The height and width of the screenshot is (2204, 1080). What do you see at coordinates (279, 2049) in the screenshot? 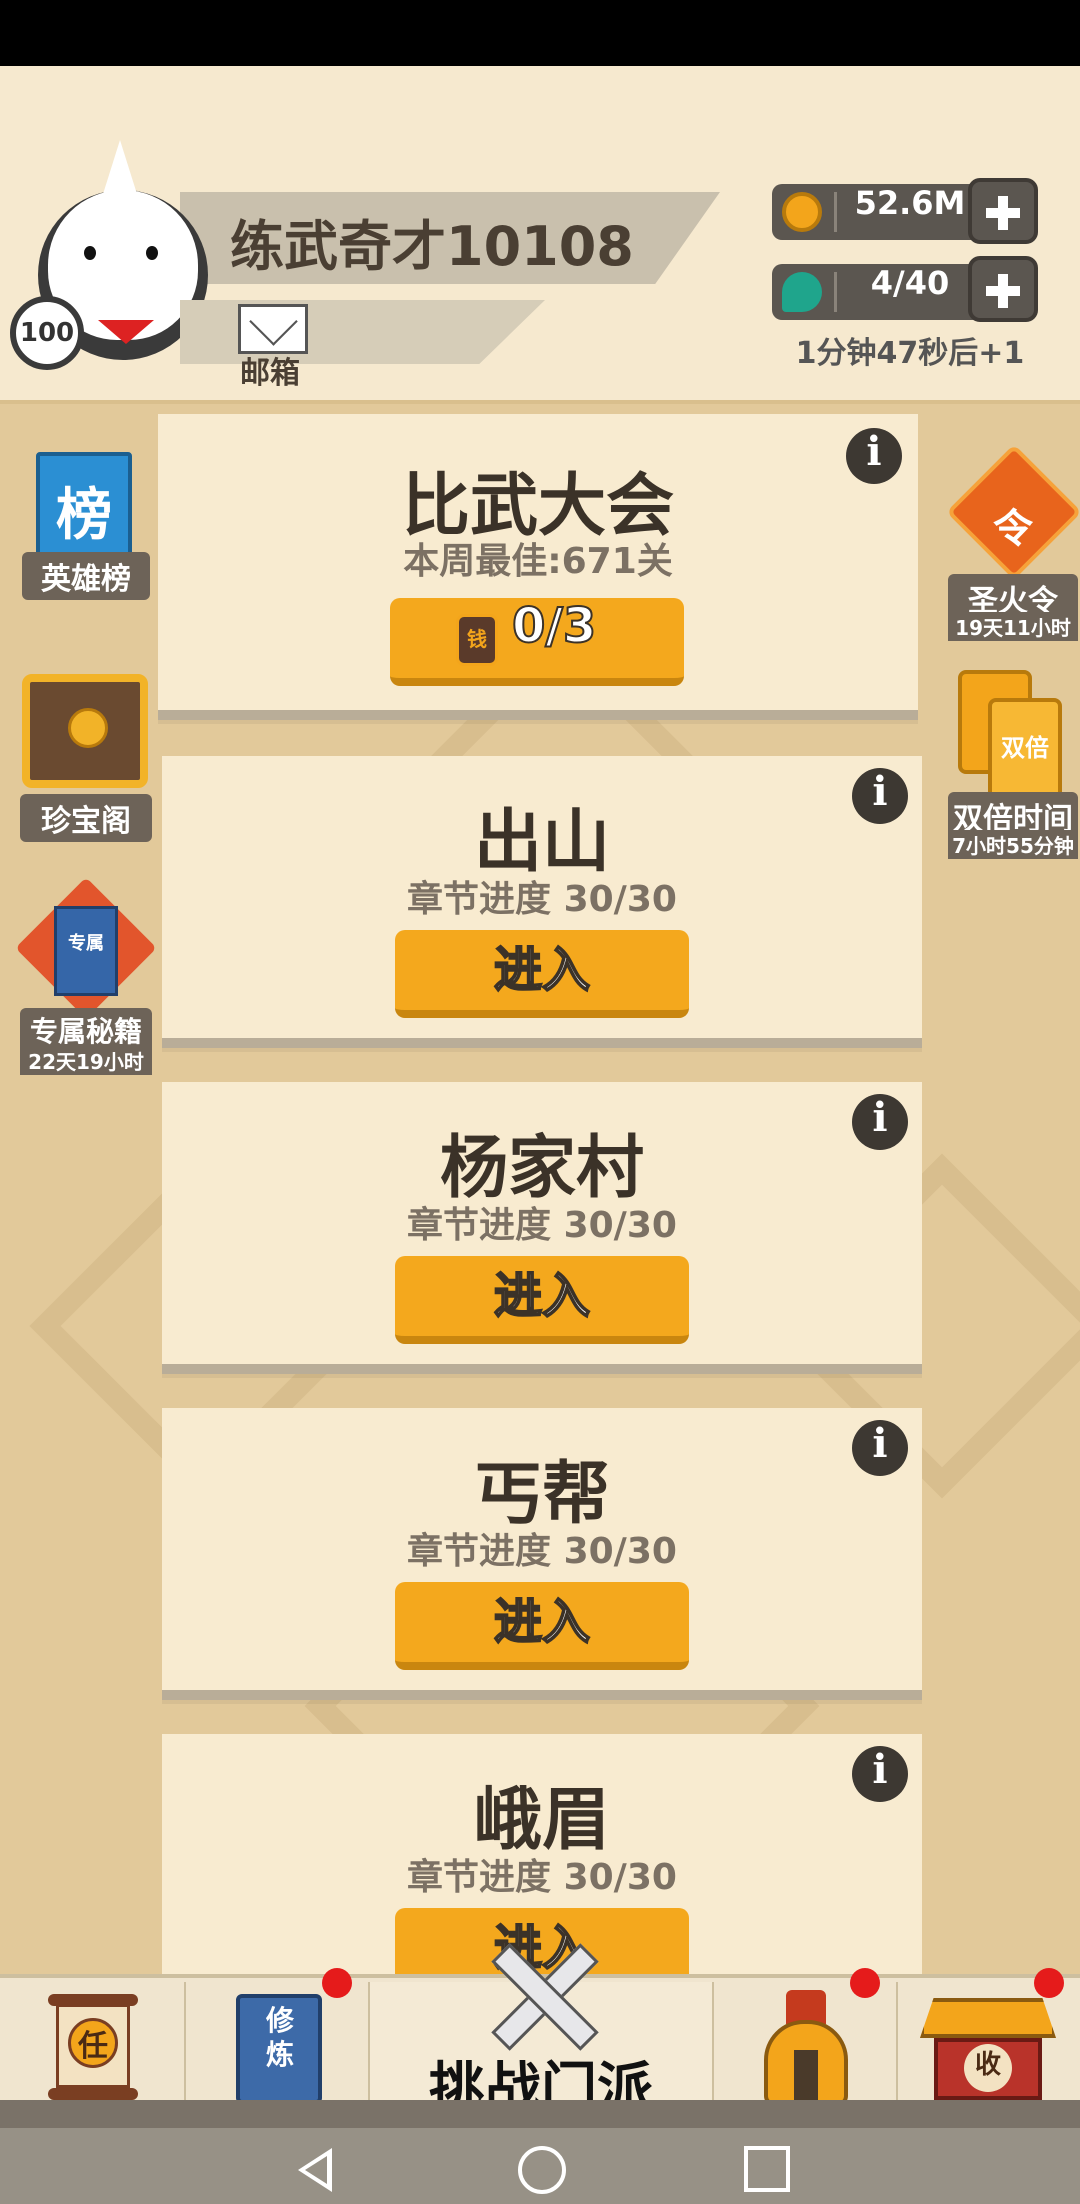
I see `training-book-icon: 修炼` at bounding box center [279, 2049].